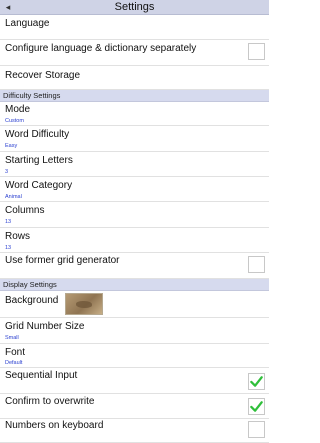  Describe the element at coordinates (134, 215) in the screenshot. I see `columns-row: Columns 13` at that location.